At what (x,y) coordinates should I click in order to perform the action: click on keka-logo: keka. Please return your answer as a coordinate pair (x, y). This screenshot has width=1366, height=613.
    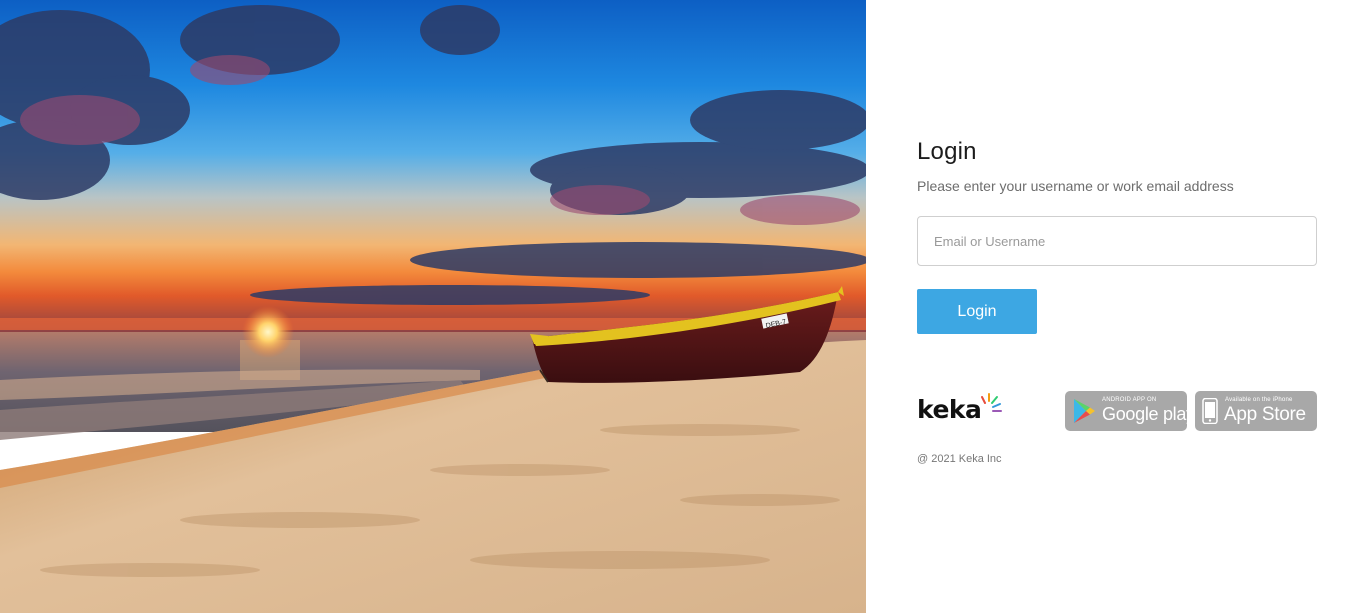
    Looking at the image, I should click on (962, 411).